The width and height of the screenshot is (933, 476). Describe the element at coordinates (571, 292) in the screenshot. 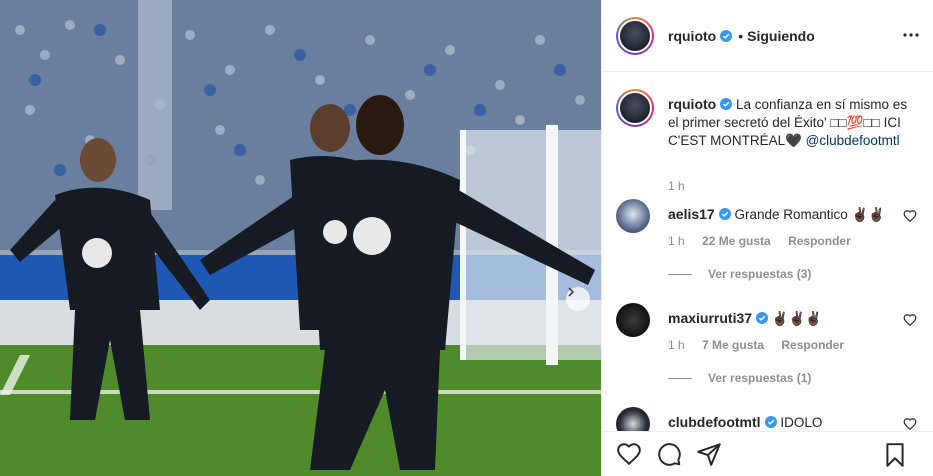

I see `chevron-right-icon` at that location.